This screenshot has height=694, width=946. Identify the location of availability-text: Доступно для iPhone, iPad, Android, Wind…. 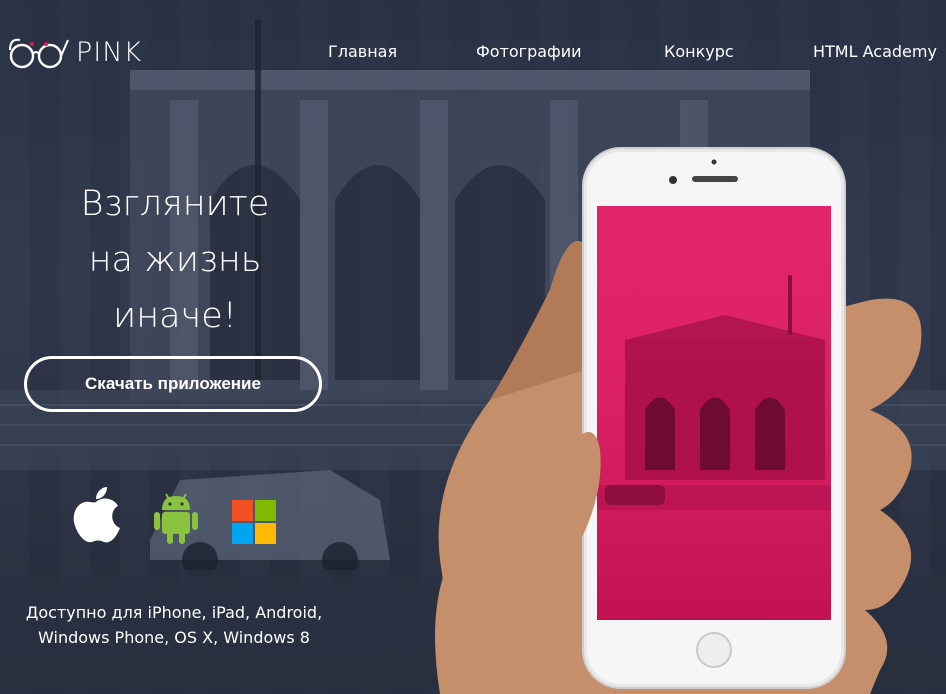
(174, 625).